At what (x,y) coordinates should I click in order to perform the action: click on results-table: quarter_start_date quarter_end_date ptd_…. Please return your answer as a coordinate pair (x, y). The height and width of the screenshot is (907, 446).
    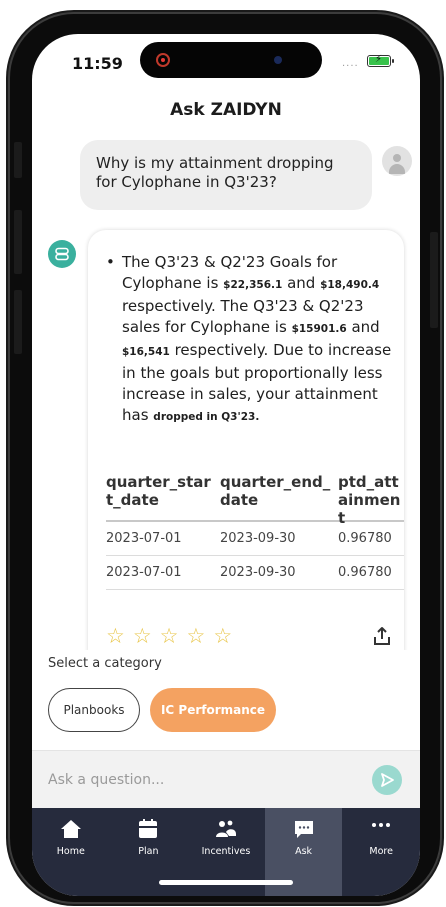
    Looking at the image, I should click on (255, 529).